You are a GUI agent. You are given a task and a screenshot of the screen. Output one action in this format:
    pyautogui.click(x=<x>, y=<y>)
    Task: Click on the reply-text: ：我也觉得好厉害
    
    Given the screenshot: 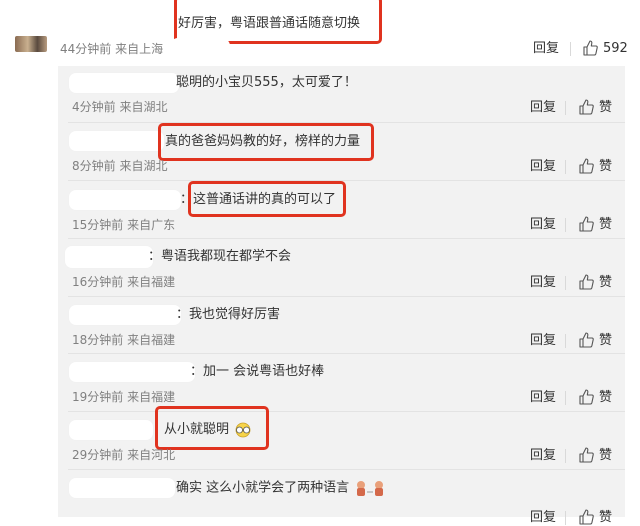 What is the action you would take?
    pyautogui.click(x=228, y=314)
    